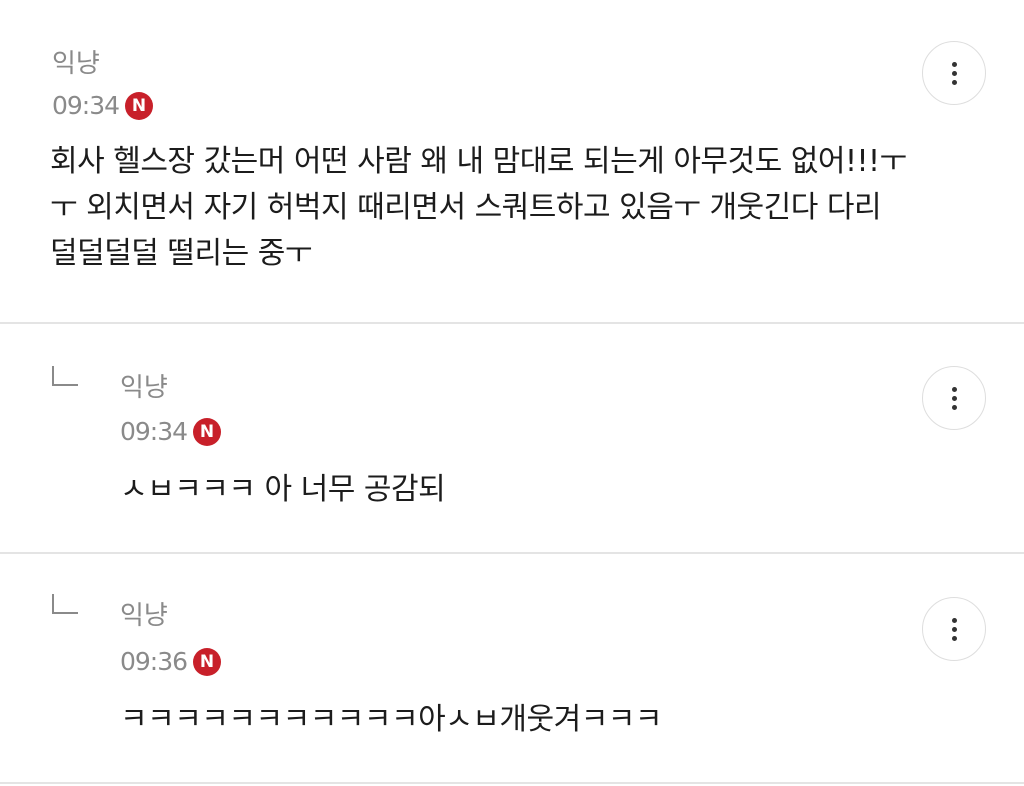 The image size is (1024, 786). I want to click on comment-body: ㅅㅂㅋㅋㅋ 아 너무 공감되, so click(510, 490).